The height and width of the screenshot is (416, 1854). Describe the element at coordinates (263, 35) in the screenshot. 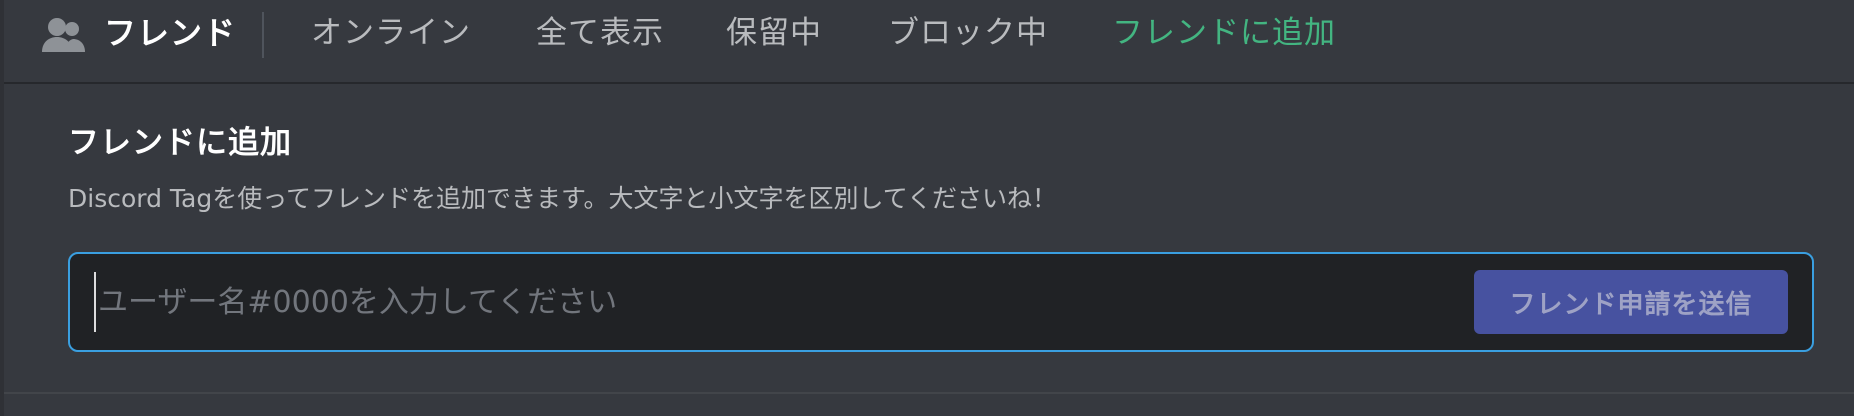

I see `header-divider` at that location.